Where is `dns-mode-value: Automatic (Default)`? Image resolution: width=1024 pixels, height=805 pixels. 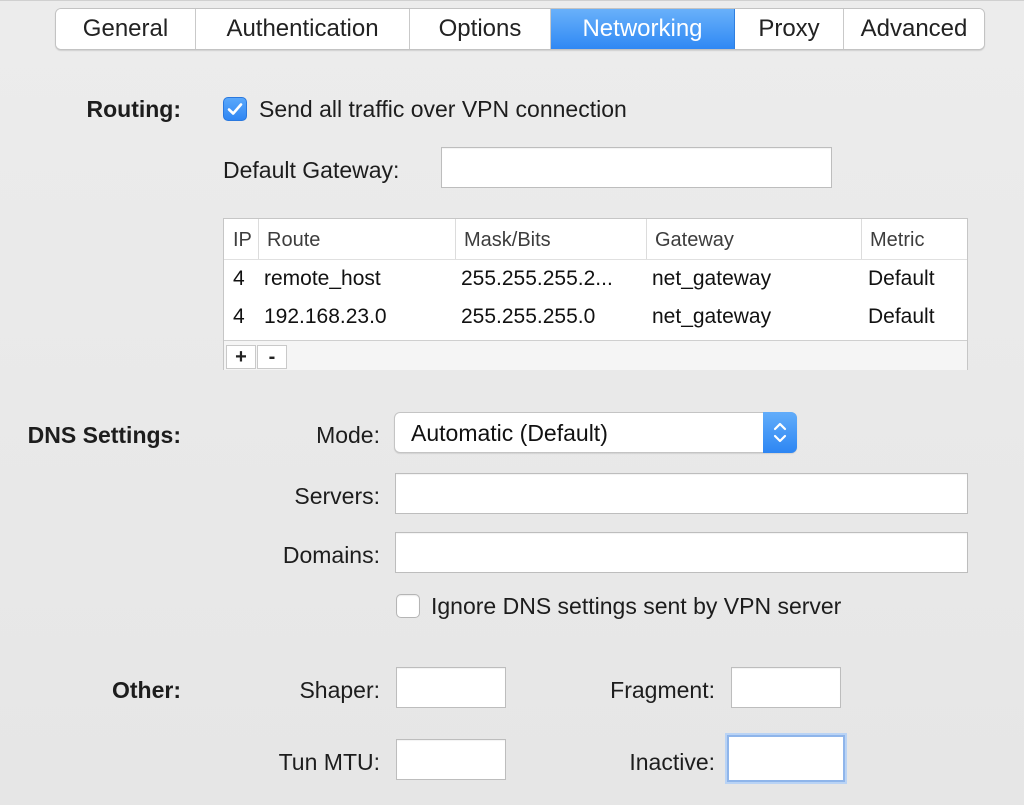 dns-mode-value: Automatic (Default) is located at coordinates (509, 433).